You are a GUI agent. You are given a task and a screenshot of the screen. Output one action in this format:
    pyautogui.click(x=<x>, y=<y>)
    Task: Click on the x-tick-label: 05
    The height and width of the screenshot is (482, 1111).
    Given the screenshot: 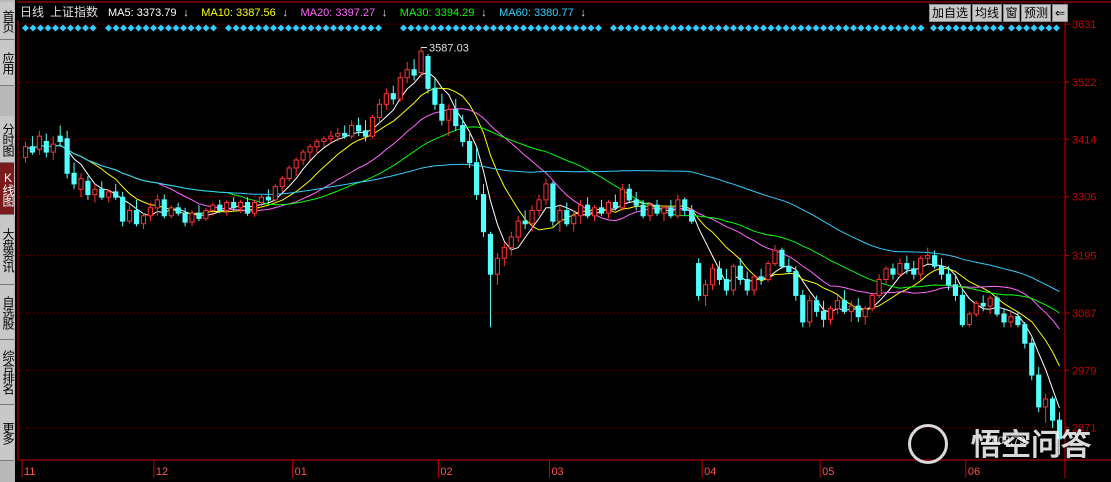 What is the action you would take?
    pyautogui.click(x=828, y=472)
    